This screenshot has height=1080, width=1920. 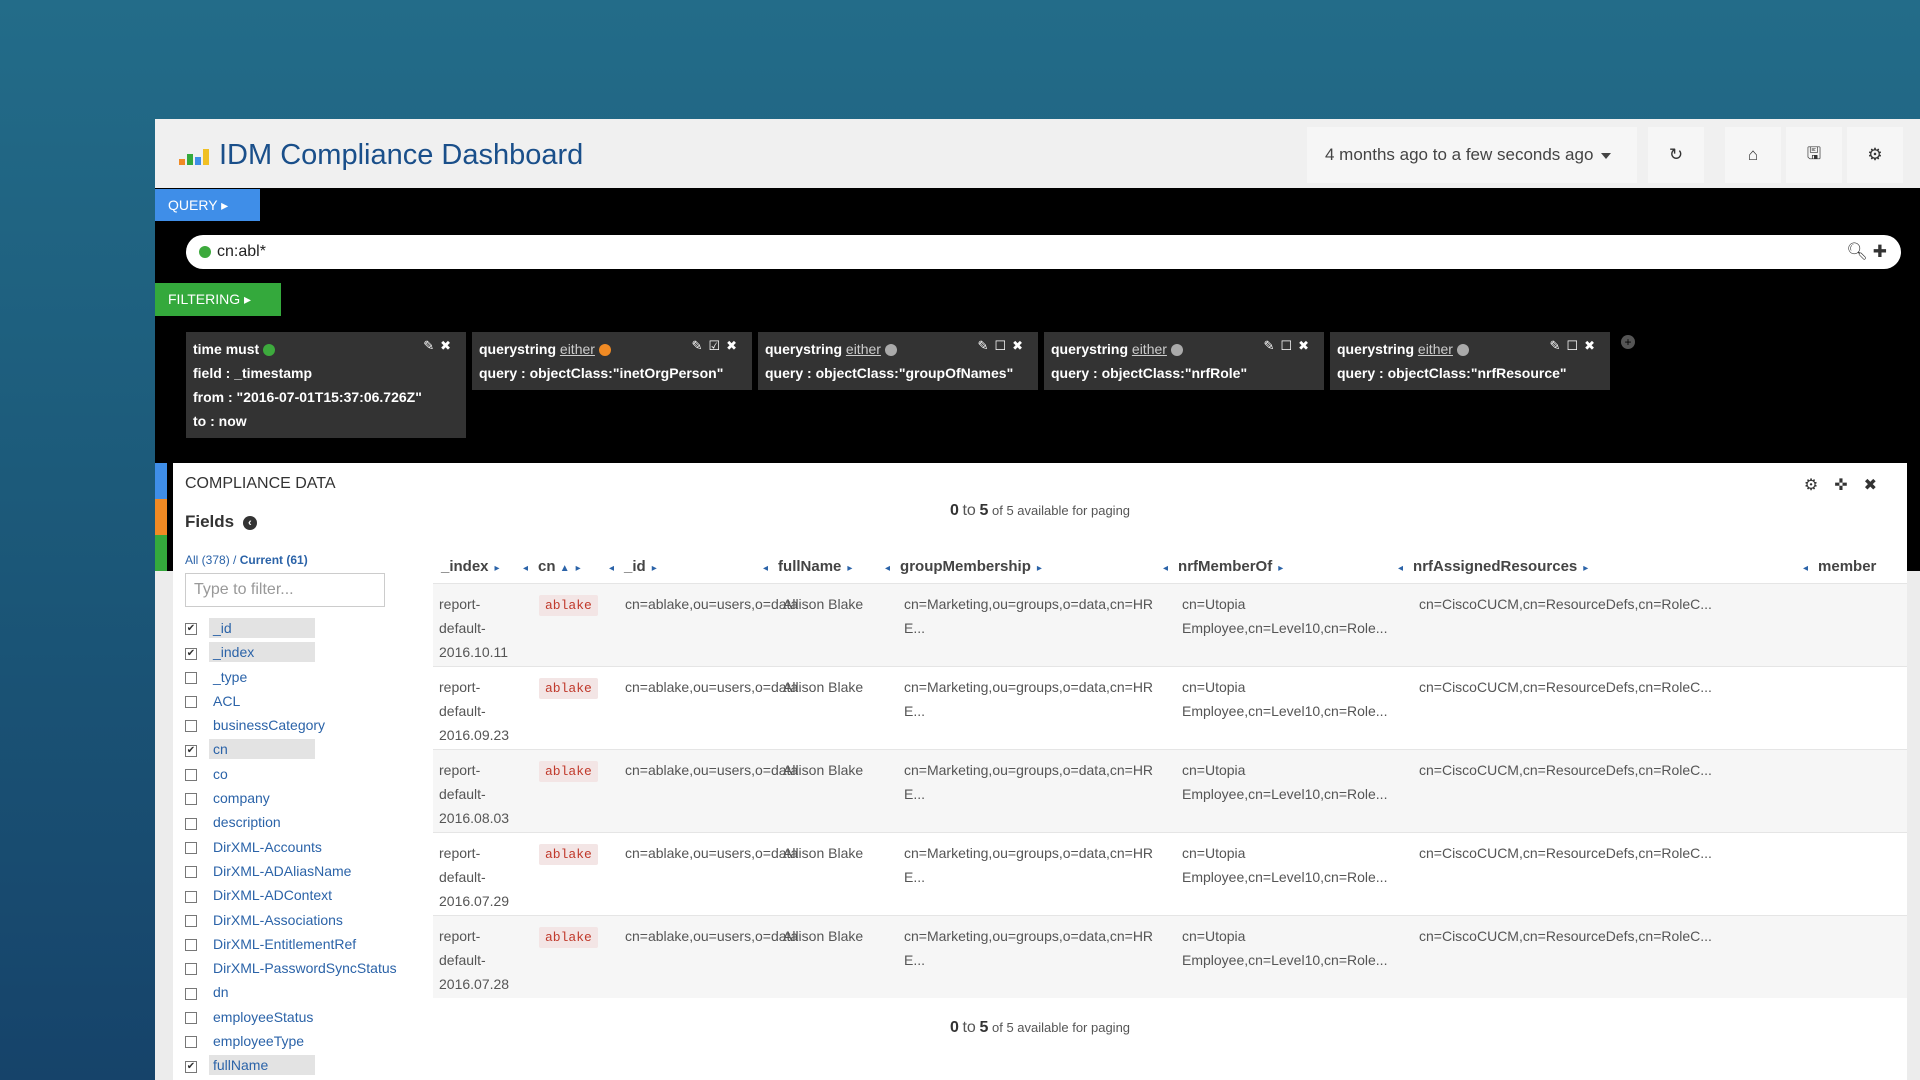 I want to click on column-header-member: ◂ member, so click(x=1839, y=567).